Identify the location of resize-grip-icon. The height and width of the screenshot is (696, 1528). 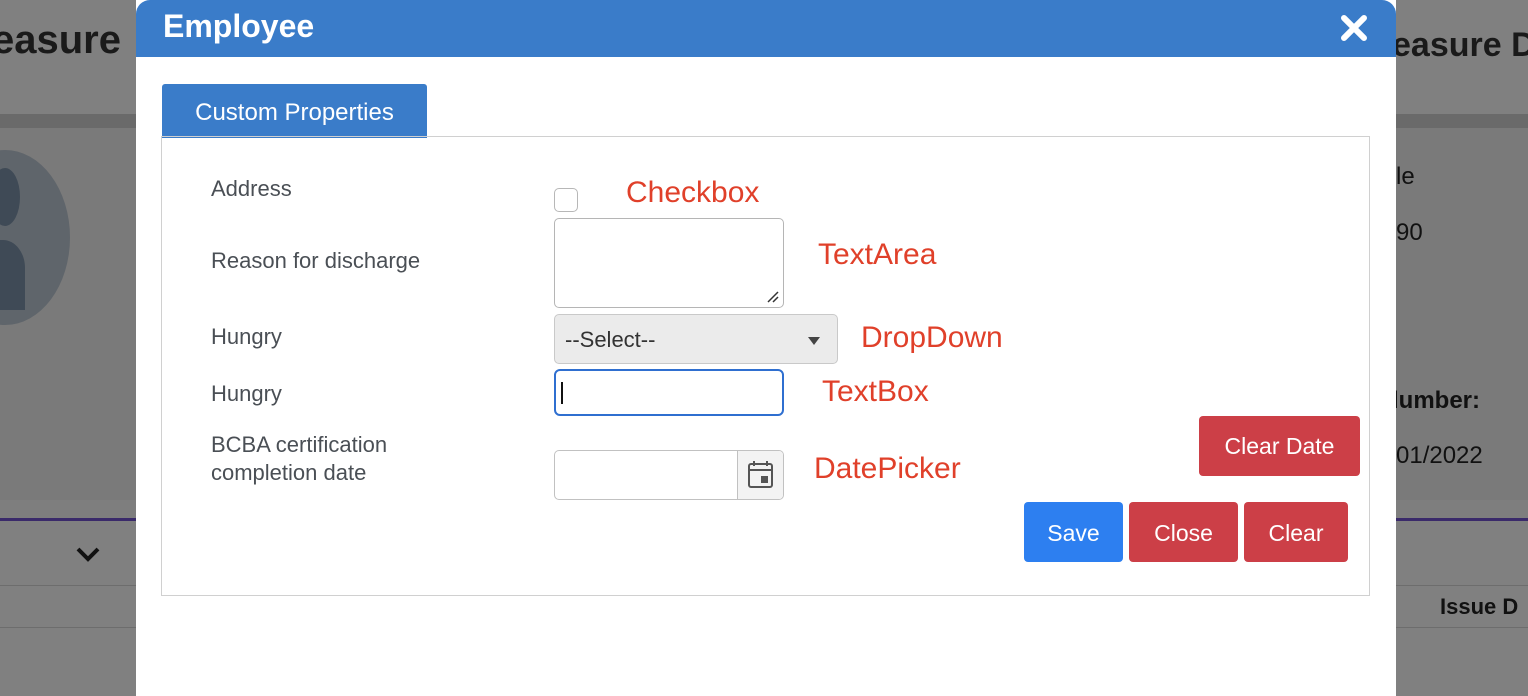
(772, 296).